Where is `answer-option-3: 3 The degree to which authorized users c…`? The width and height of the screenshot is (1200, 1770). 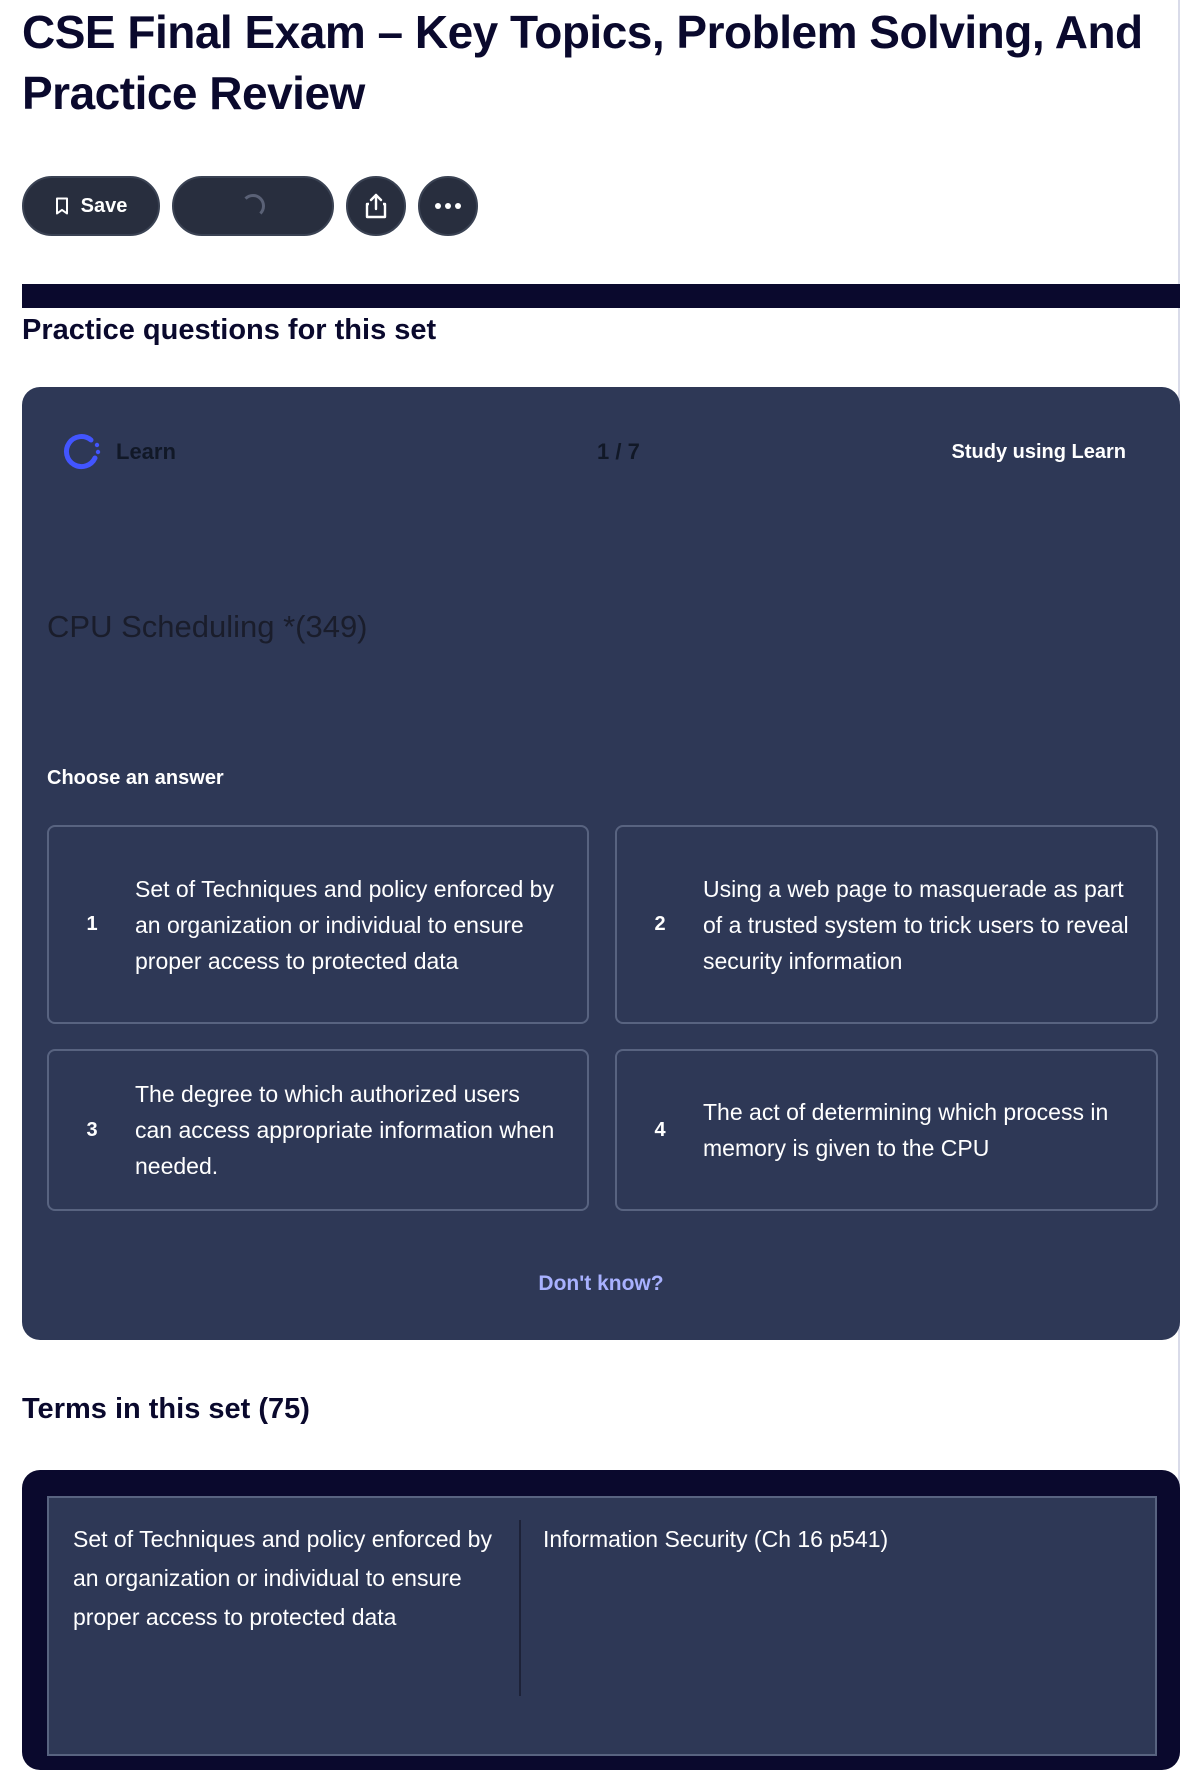 answer-option-3: 3 The degree to which authorized users c… is located at coordinates (318, 1130).